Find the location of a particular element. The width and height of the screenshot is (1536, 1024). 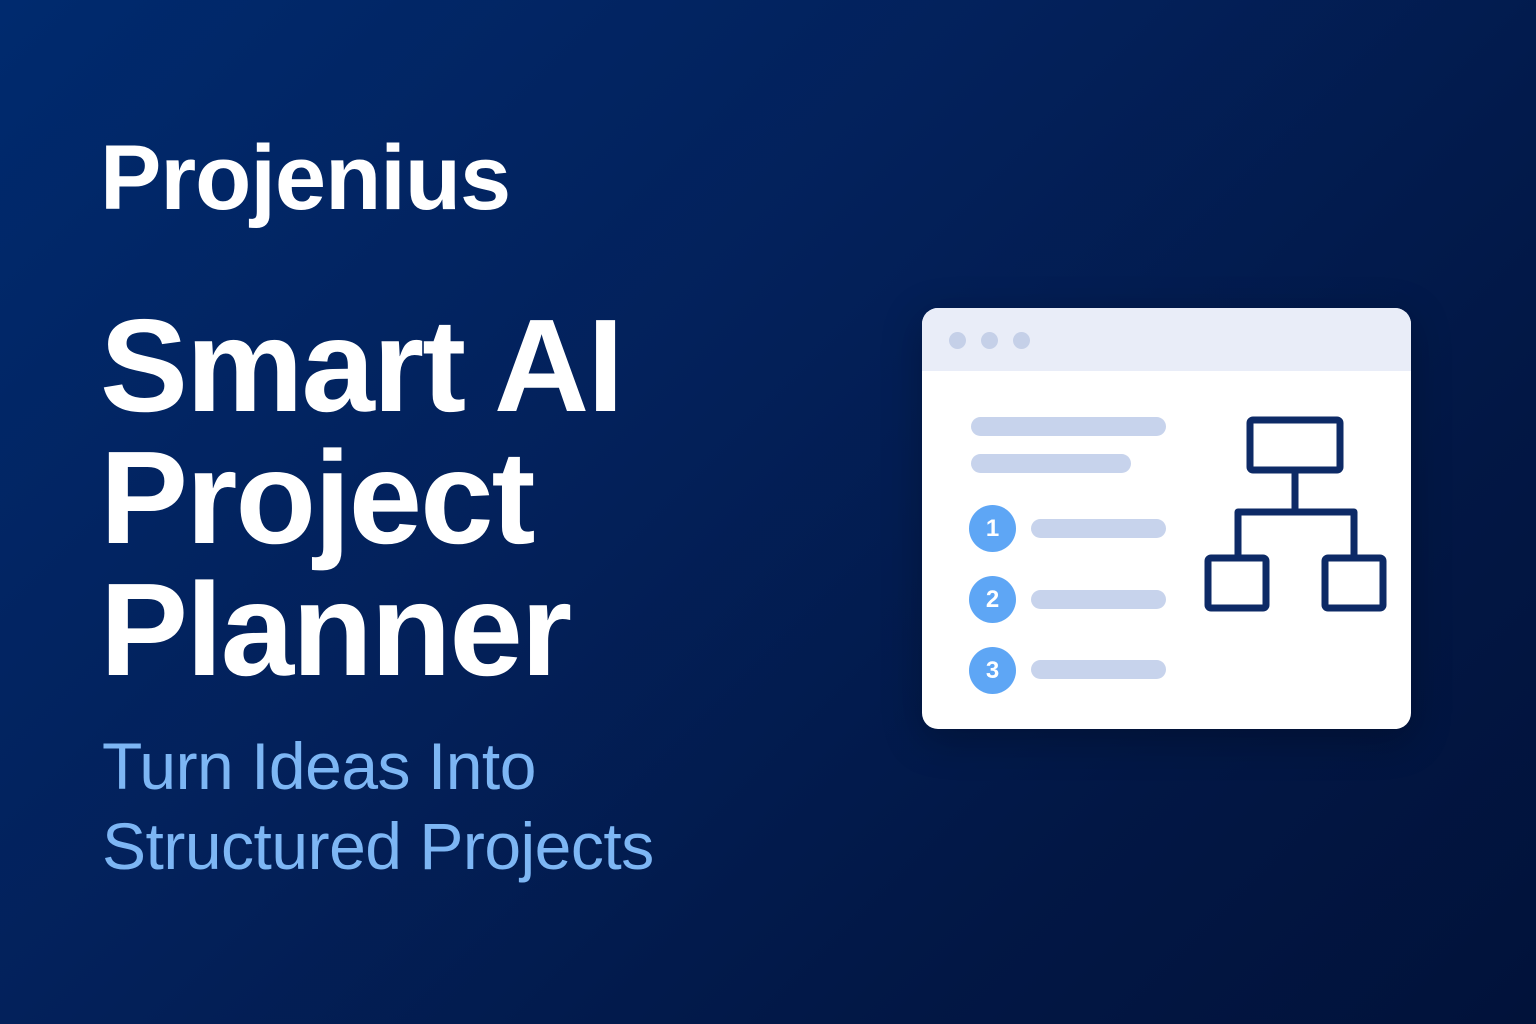

hierarchy-icon is located at coordinates (1295, 514).